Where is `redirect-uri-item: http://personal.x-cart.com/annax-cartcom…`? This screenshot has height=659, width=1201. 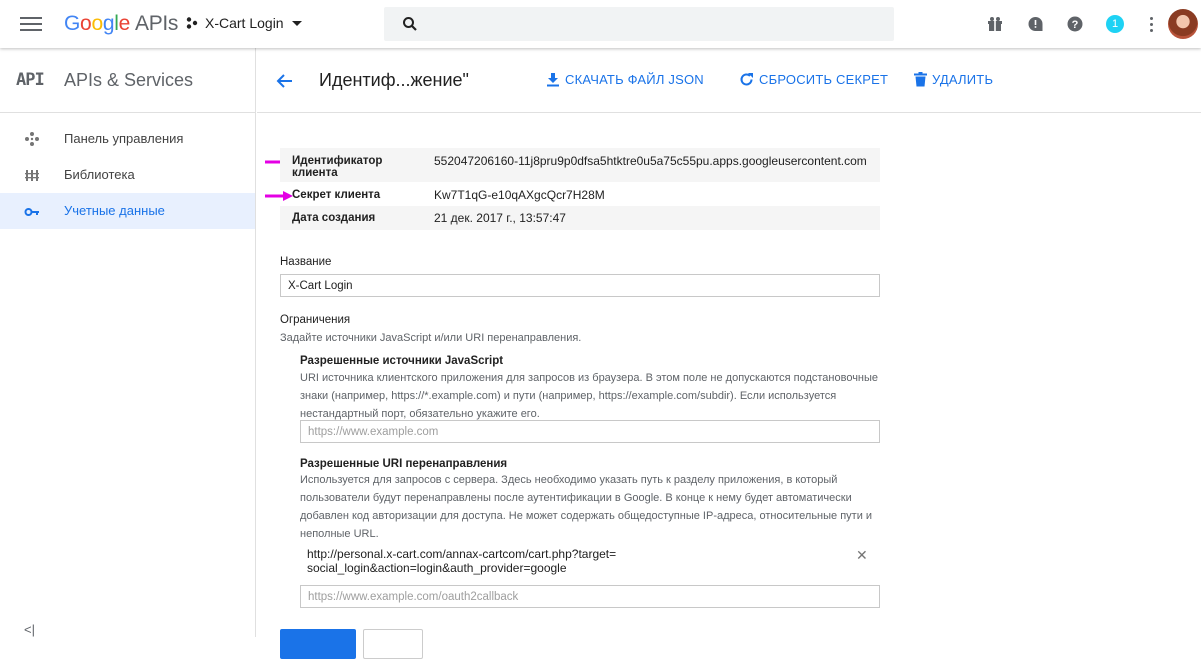 redirect-uri-item: http://personal.x-cart.com/annax-cartcom… is located at coordinates (462, 561).